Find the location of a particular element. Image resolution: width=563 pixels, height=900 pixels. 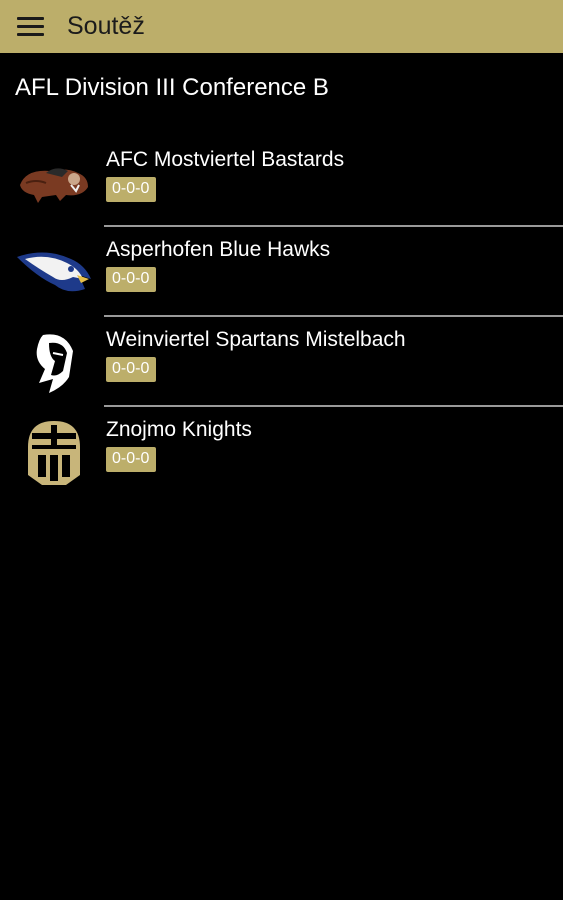

menu-icon is located at coordinates (33, 27).